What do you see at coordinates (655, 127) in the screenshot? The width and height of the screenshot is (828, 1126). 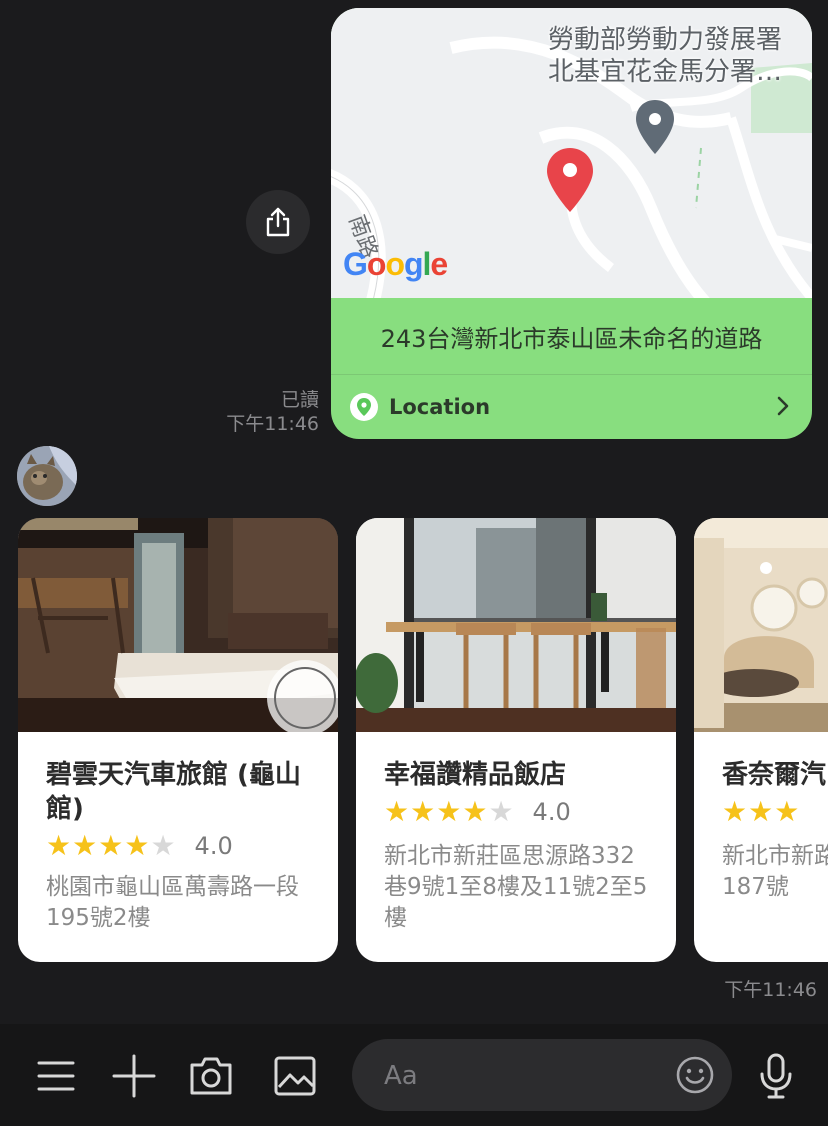 I see `map-pin-gray-icon` at bounding box center [655, 127].